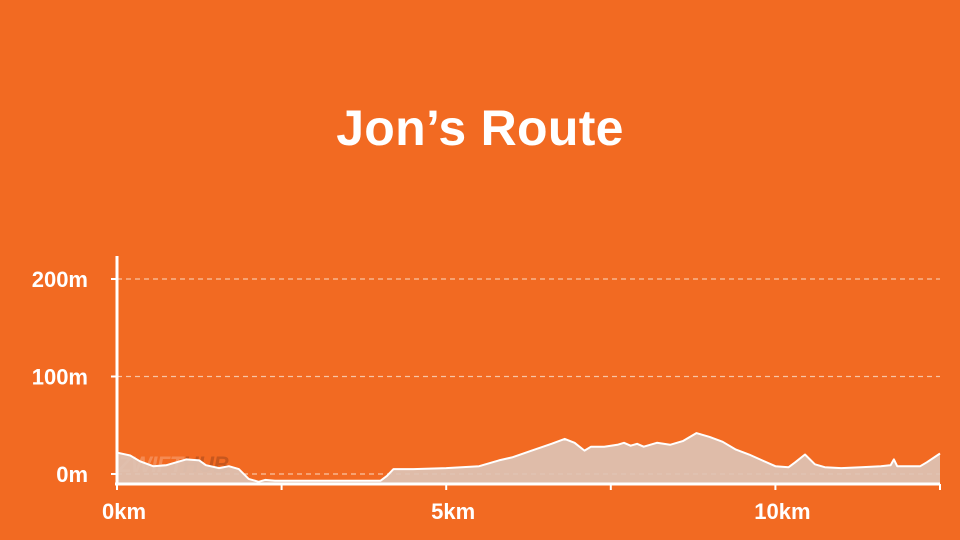  What do you see at coordinates (528, 458) in the screenshot?
I see `elevation-area` at bounding box center [528, 458].